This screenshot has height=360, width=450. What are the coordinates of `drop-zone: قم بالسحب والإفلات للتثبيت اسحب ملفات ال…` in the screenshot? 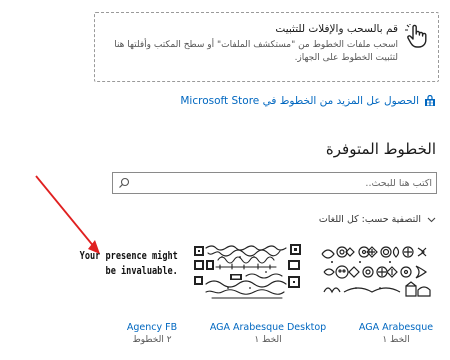 It's located at (266, 47).